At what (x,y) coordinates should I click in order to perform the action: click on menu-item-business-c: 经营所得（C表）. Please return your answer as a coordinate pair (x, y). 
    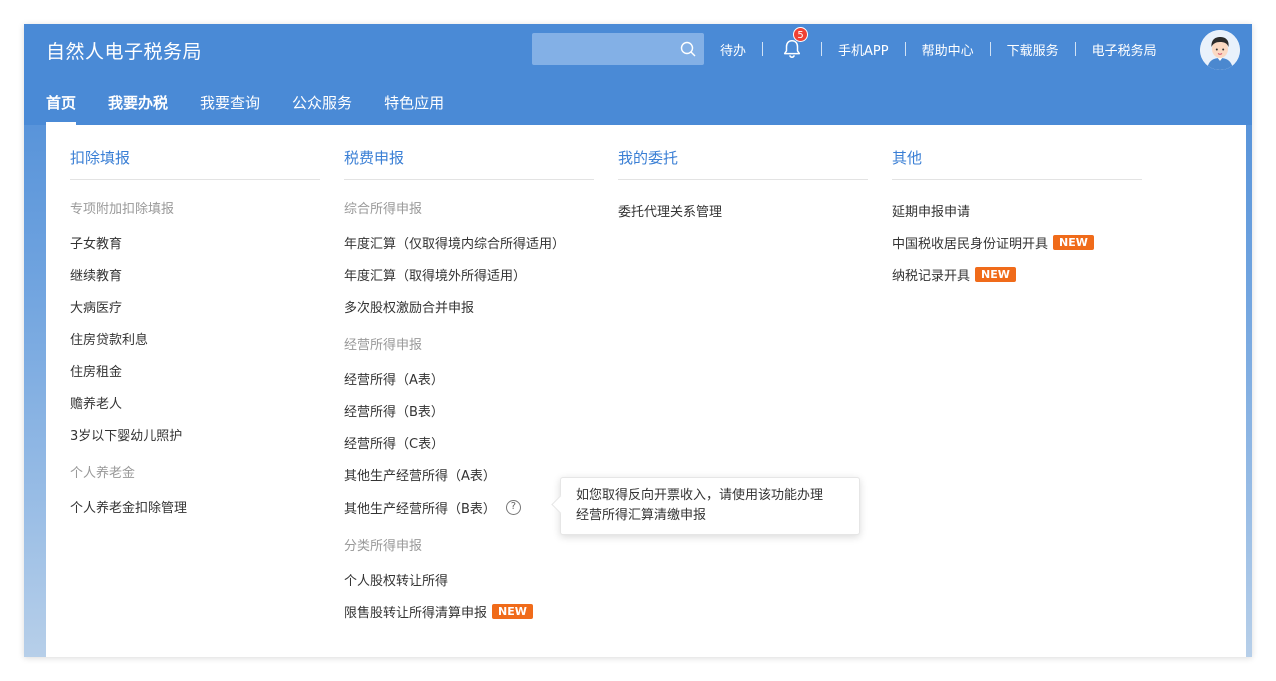
    Looking at the image, I should click on (394, 442).